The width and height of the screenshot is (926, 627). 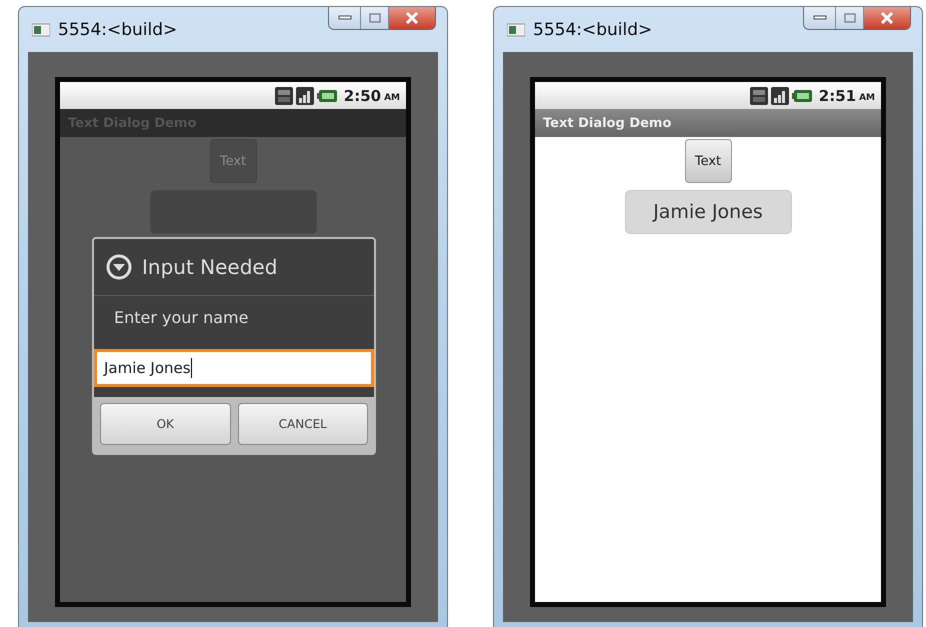 I want to click on dialog-button: OK, so click(x=165, y=424).